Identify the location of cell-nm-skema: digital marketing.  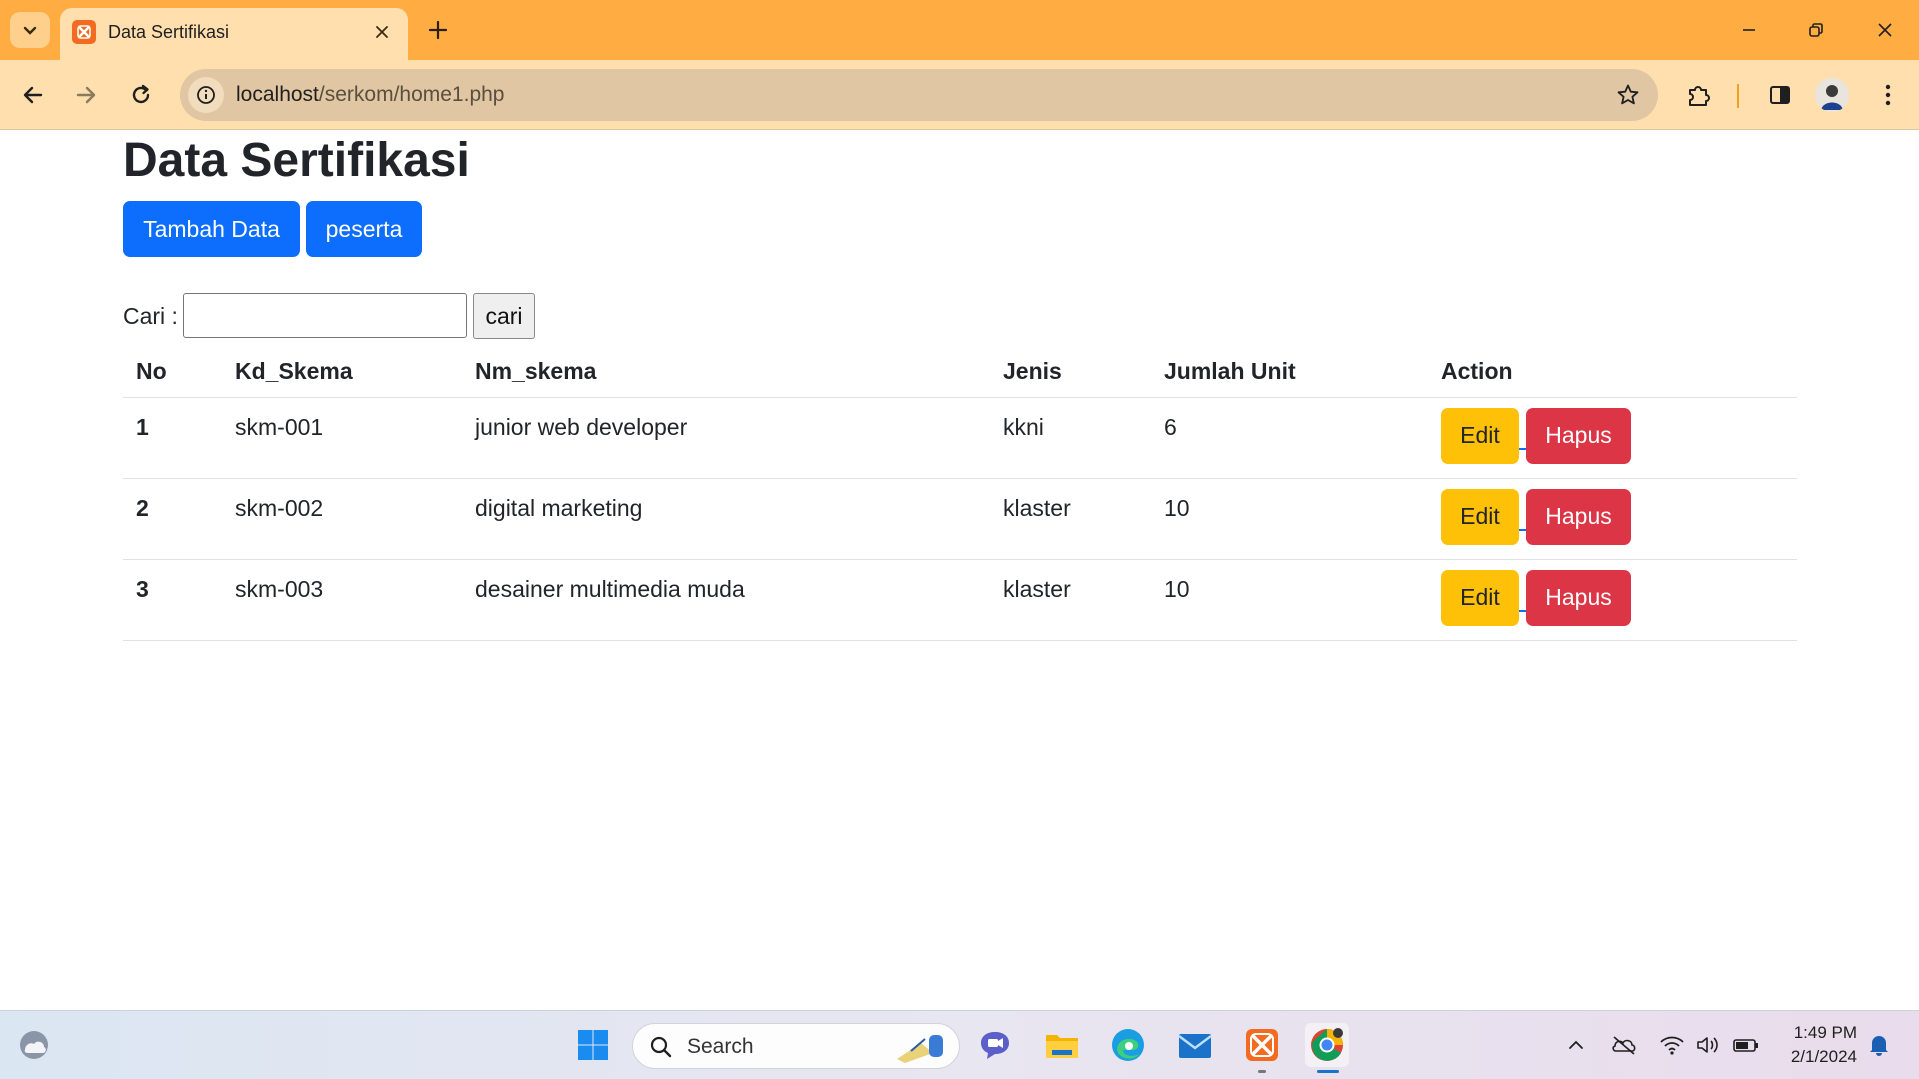
(726, 519).